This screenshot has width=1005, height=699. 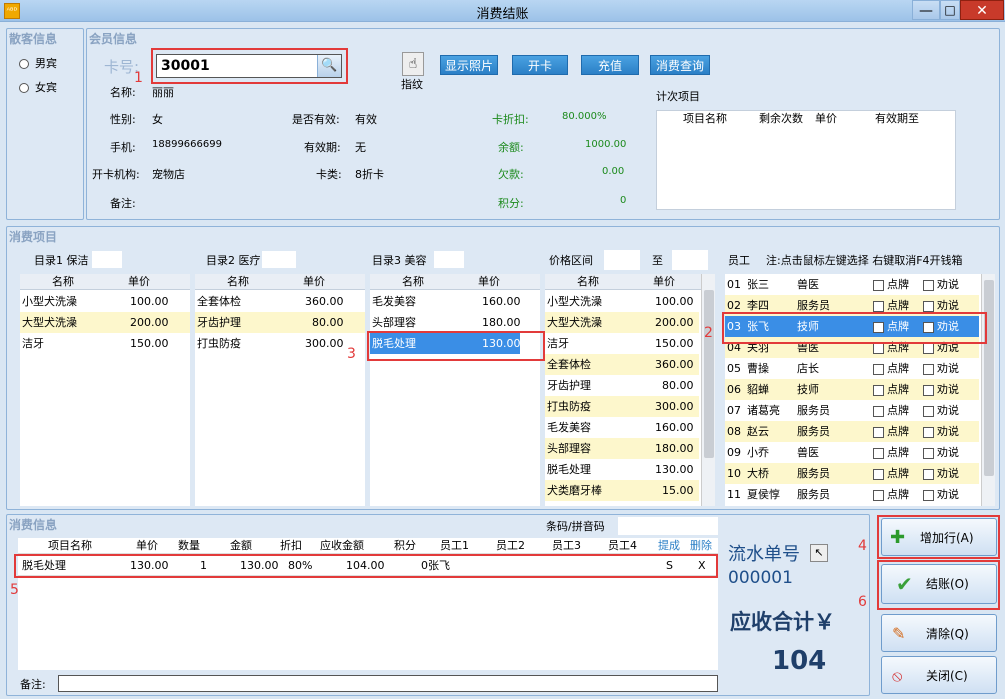 What do you see at coordinates (449, 259) in the screenshot?
I see `catalog-3-filter` at bounding box center [449, 259].